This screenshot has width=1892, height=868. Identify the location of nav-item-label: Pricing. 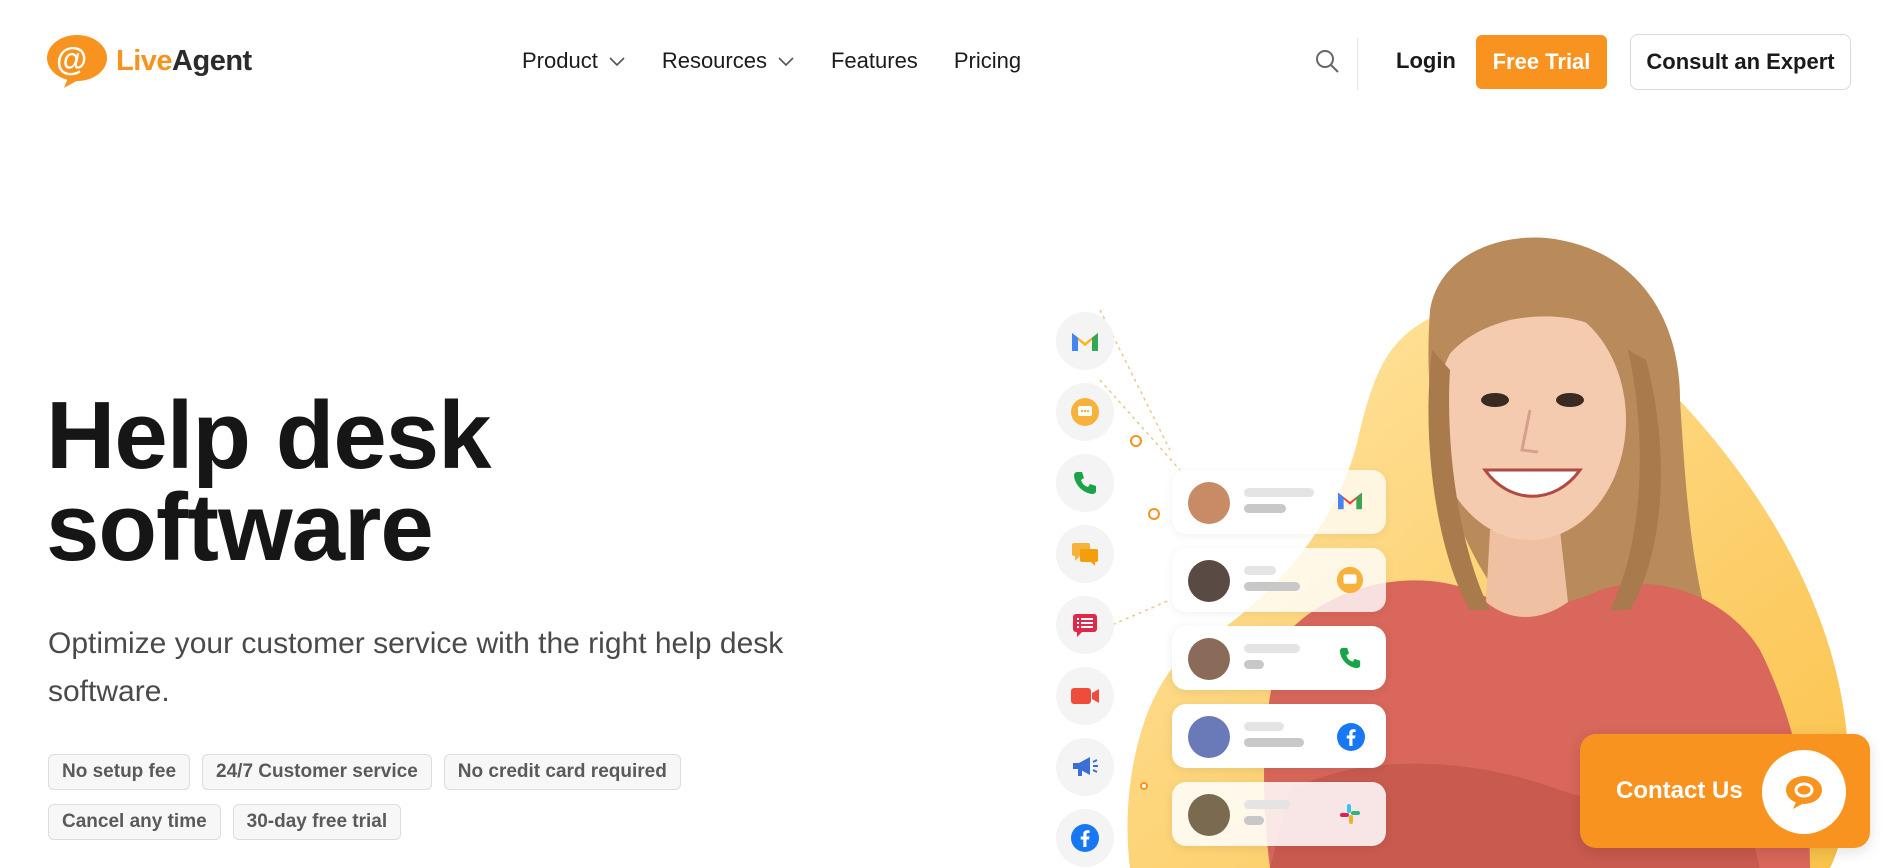
(987, 60).